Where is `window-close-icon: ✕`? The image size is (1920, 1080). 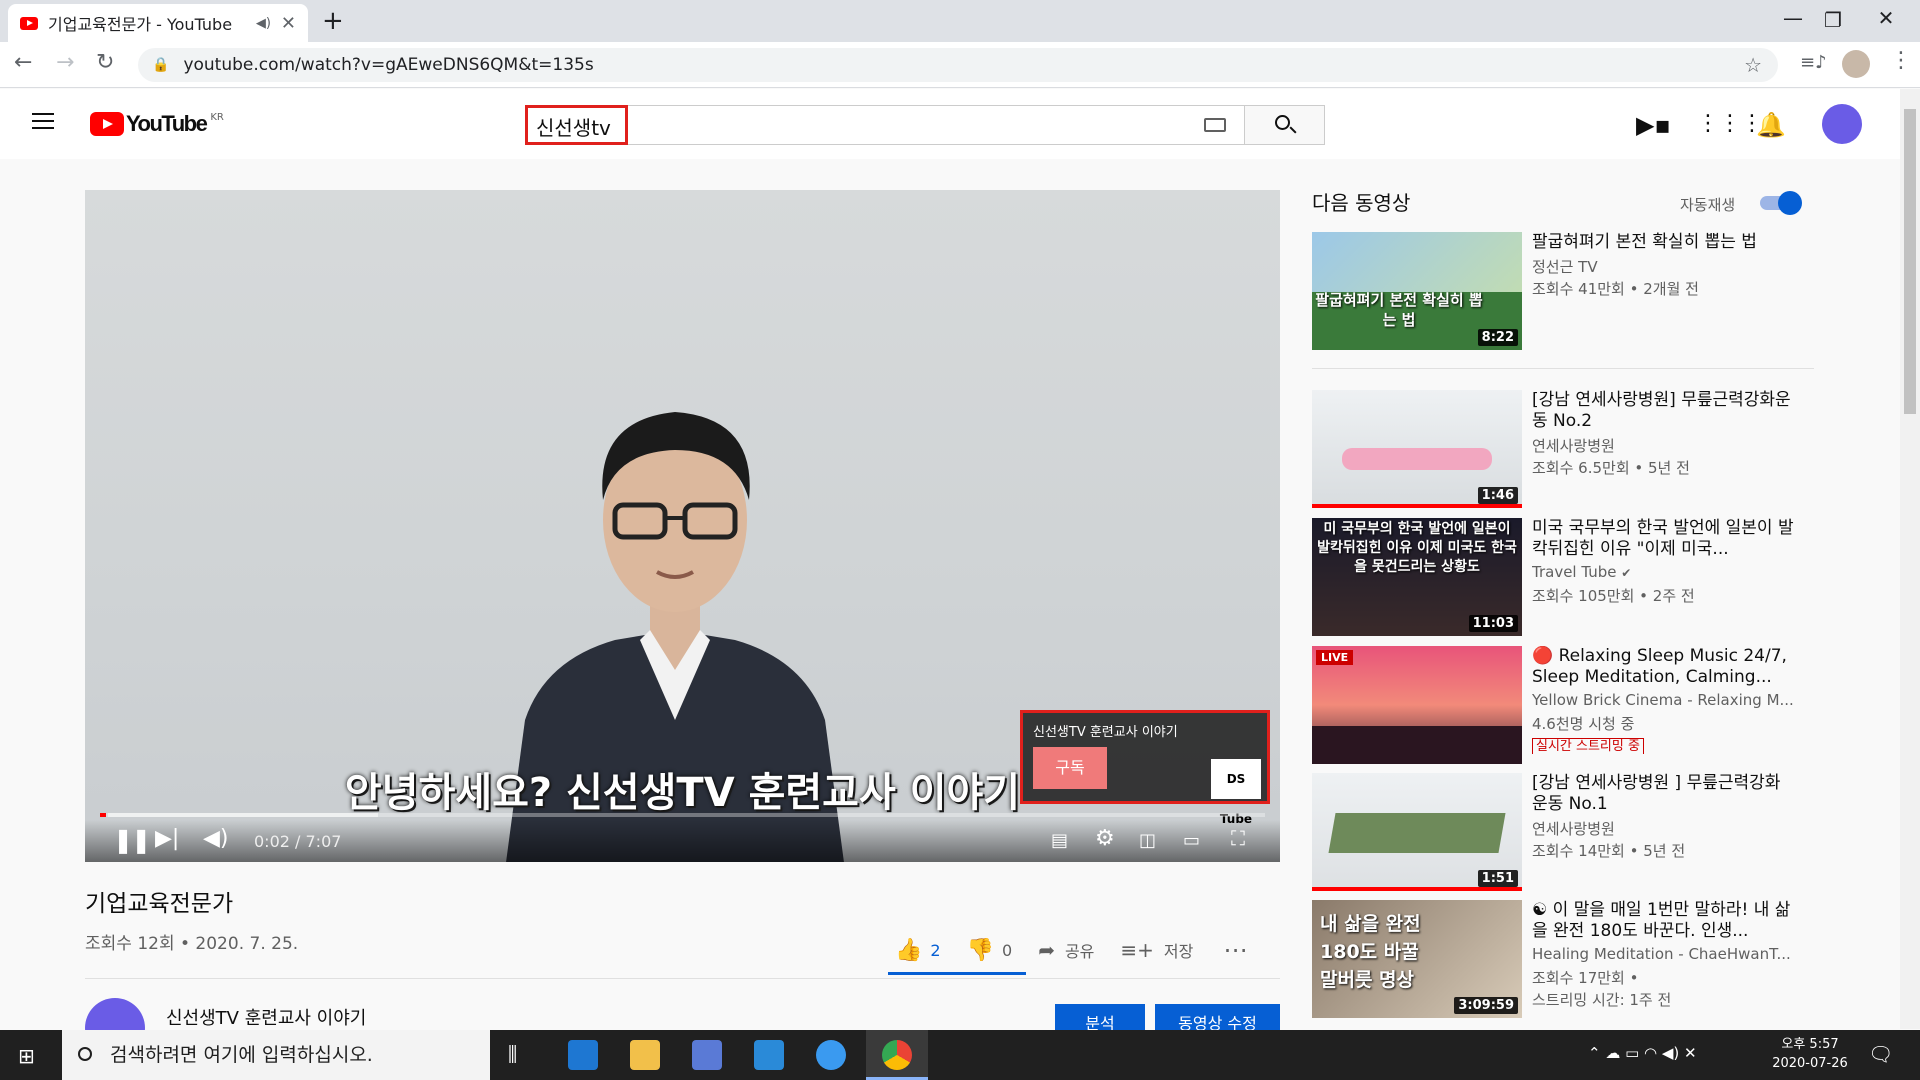 window-close-icon: ✕ is located at coordinates (1886, 18).